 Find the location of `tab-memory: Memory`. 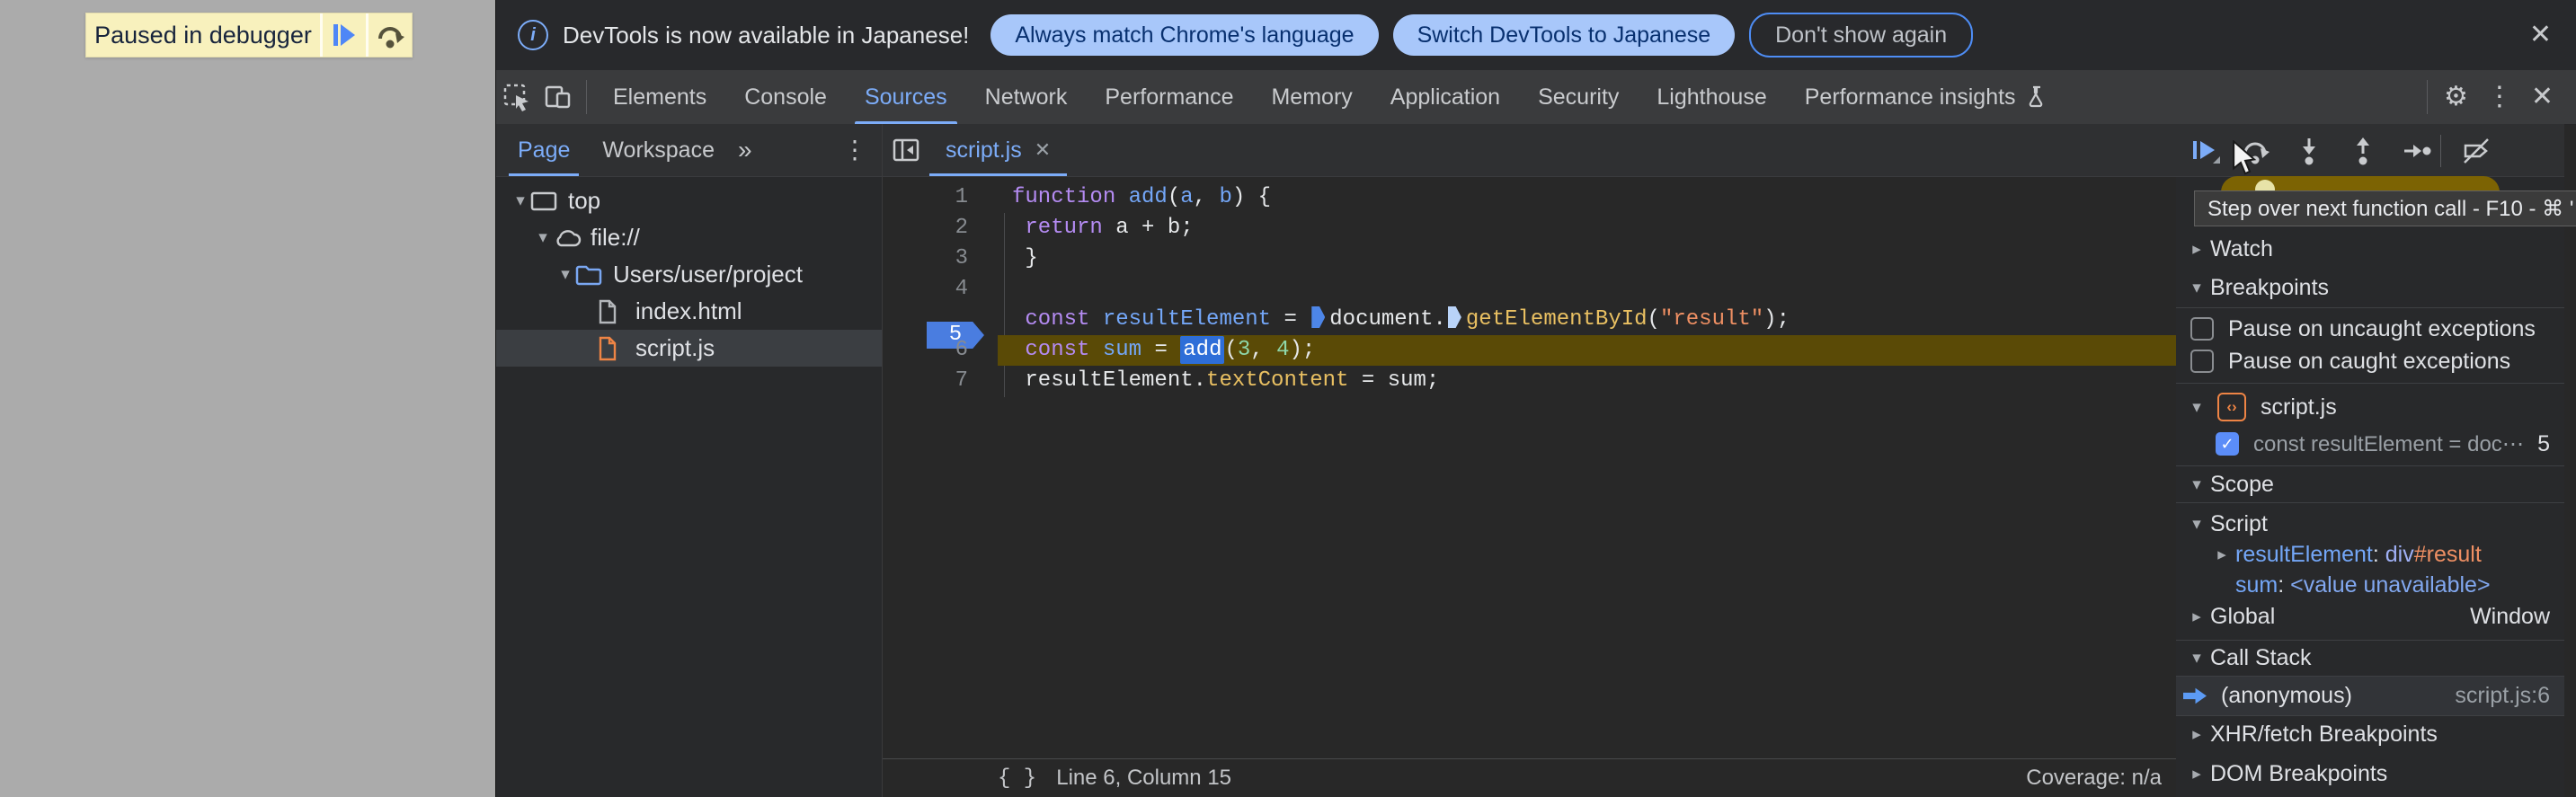

tab-memory: Memory is located at coordinates (1311, 97).